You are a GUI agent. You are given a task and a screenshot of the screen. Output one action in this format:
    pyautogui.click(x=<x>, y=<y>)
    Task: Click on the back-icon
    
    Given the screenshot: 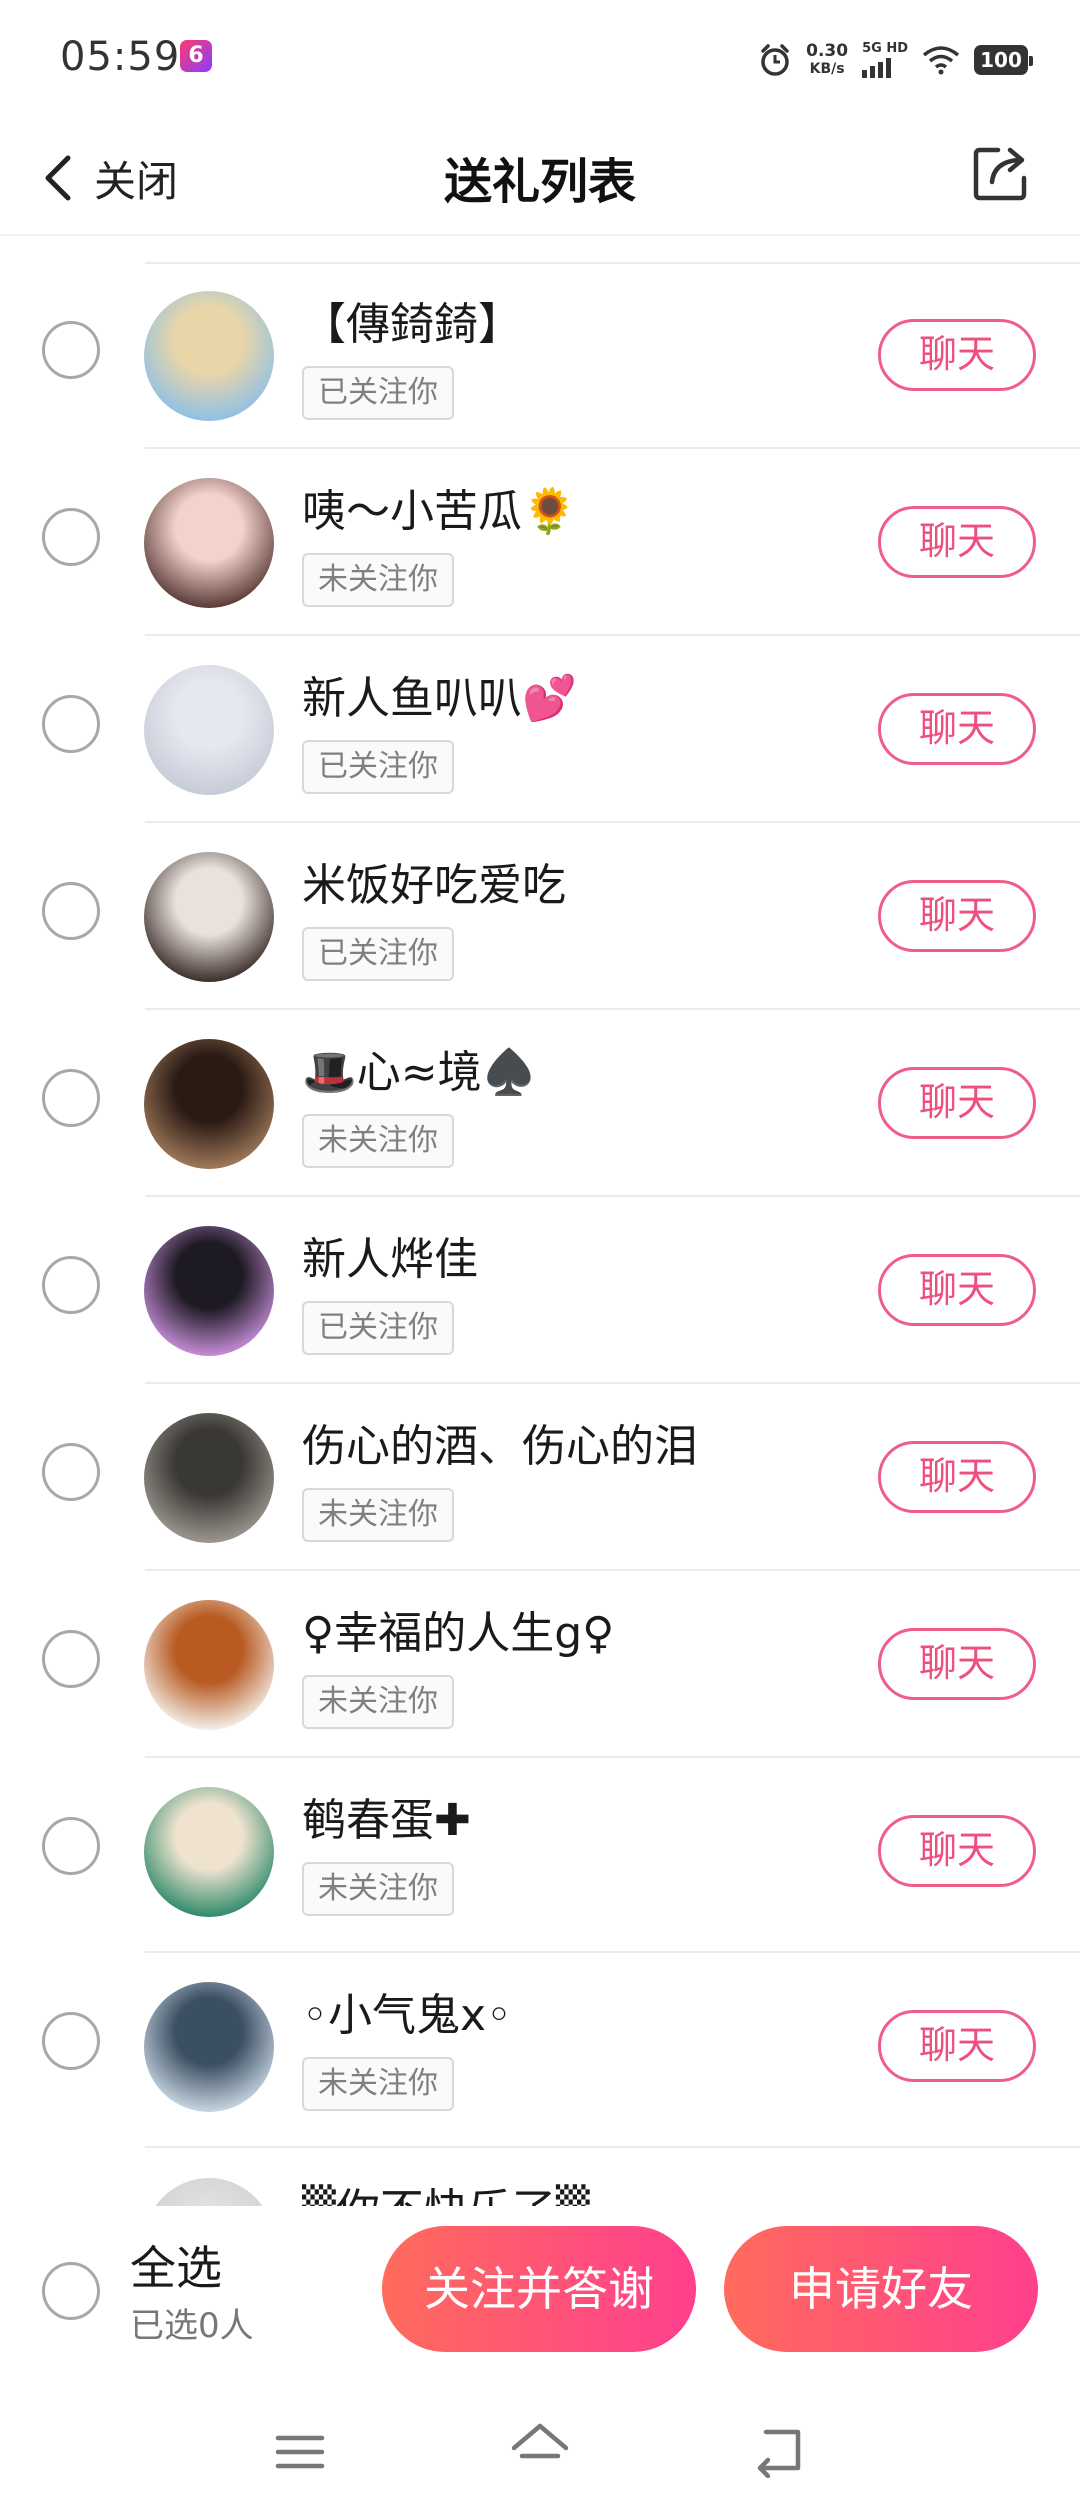 What is the action you would take?
    pyautogui.click(x=780, y=2450)
    